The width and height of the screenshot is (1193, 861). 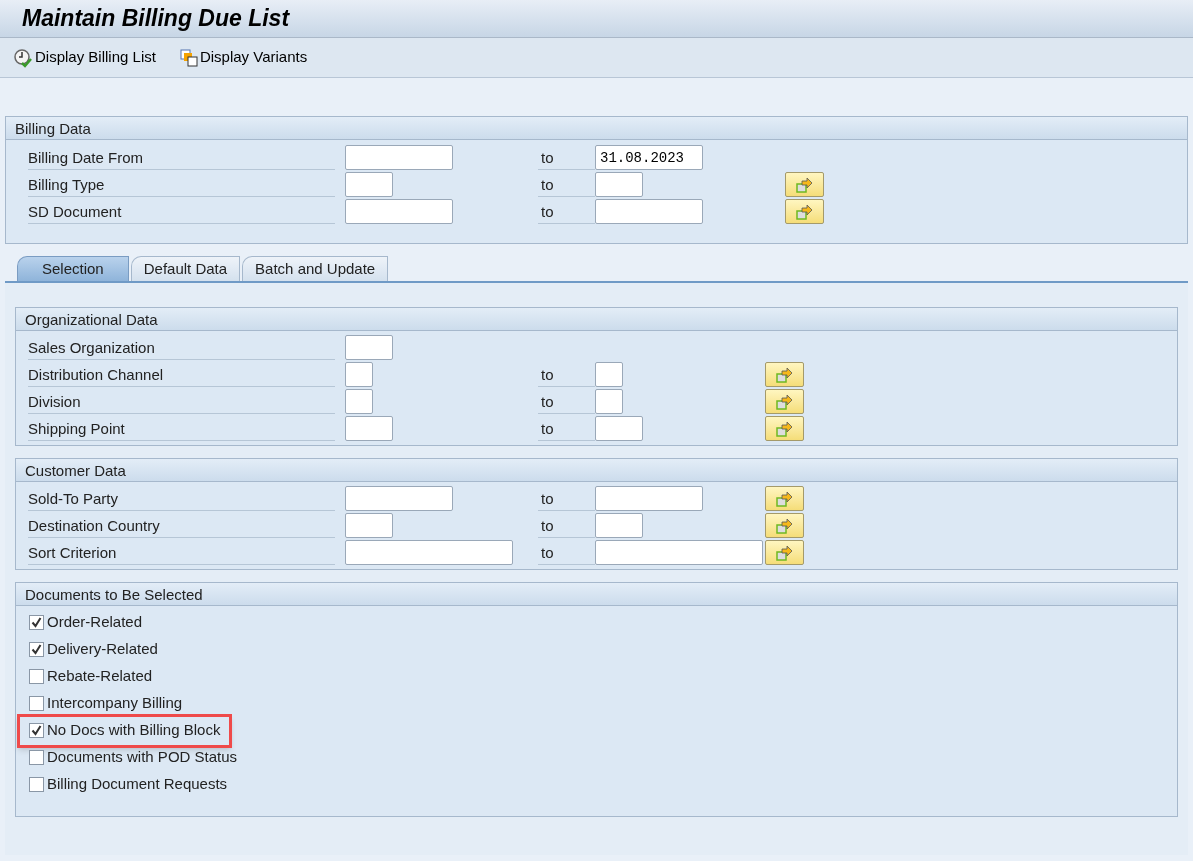 I want to click on checkbox-label: Intercompany Billing, so click(x=115, y=703).